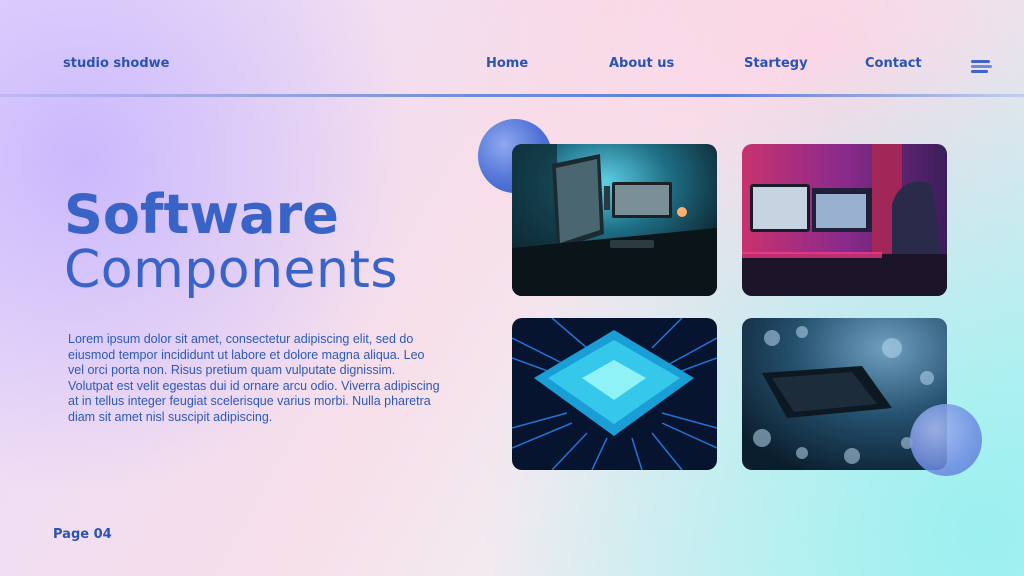 This screenshot has height=576, width=1024. What do you see at coordinates (116, 63) in the screenshot?
I see `brand-name: studio shodwe` at bounding box center [116, 63].